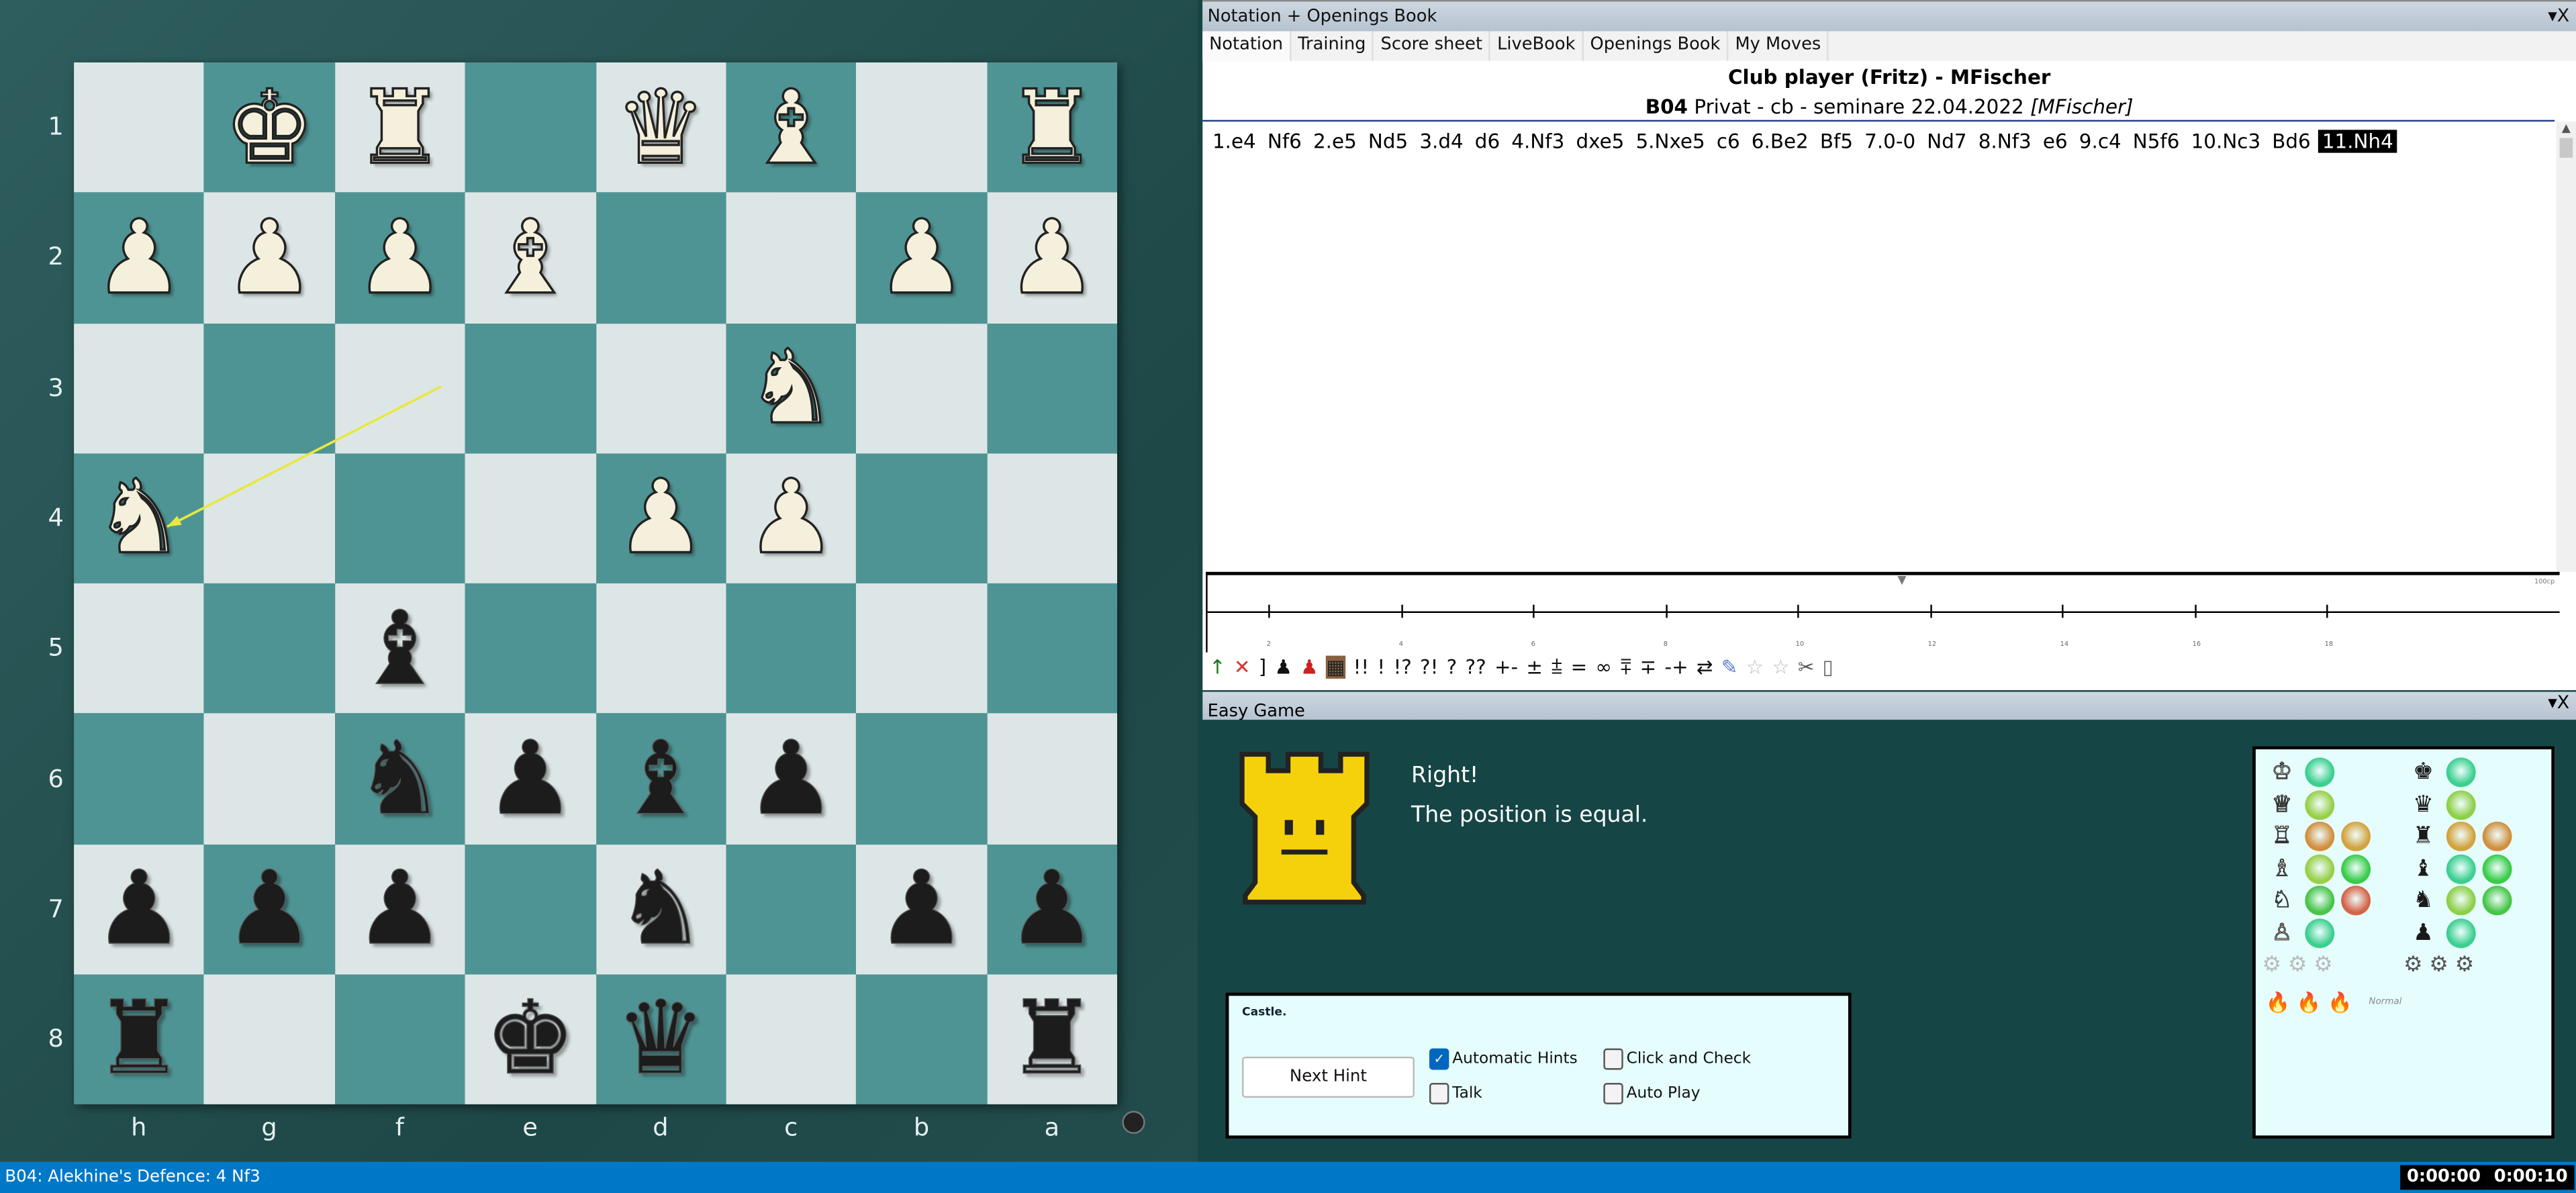  I want to click on square-f4, so click(399, 517).